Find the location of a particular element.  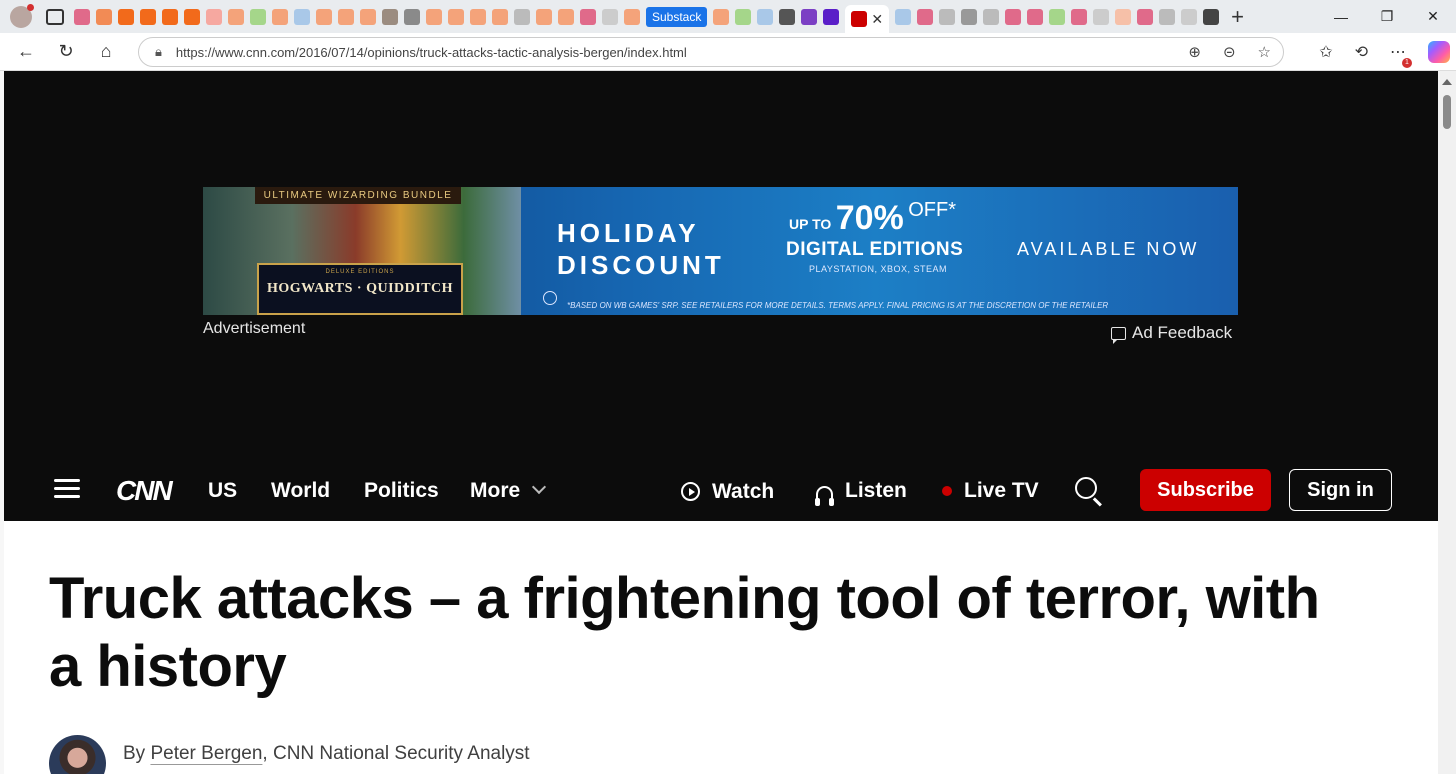

zoom-icon: ⊕ is located at coordinates (1194, 52).